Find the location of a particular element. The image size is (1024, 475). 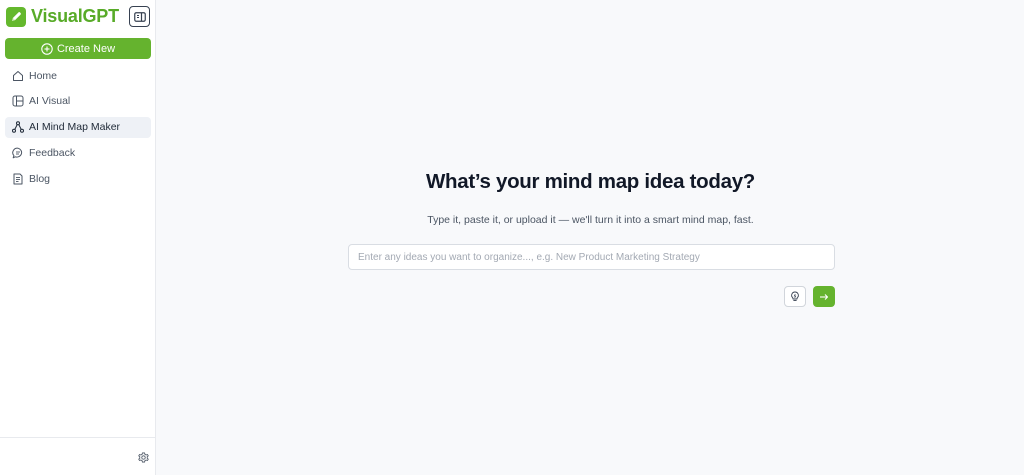

sidebar-item-label: Feedback is located at coordinates (52, 152).